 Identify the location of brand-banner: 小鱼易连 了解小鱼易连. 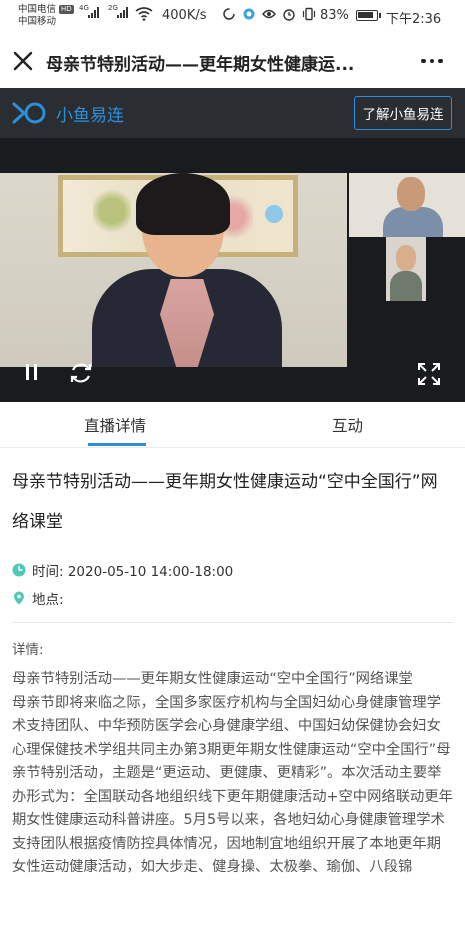
(232, 113).